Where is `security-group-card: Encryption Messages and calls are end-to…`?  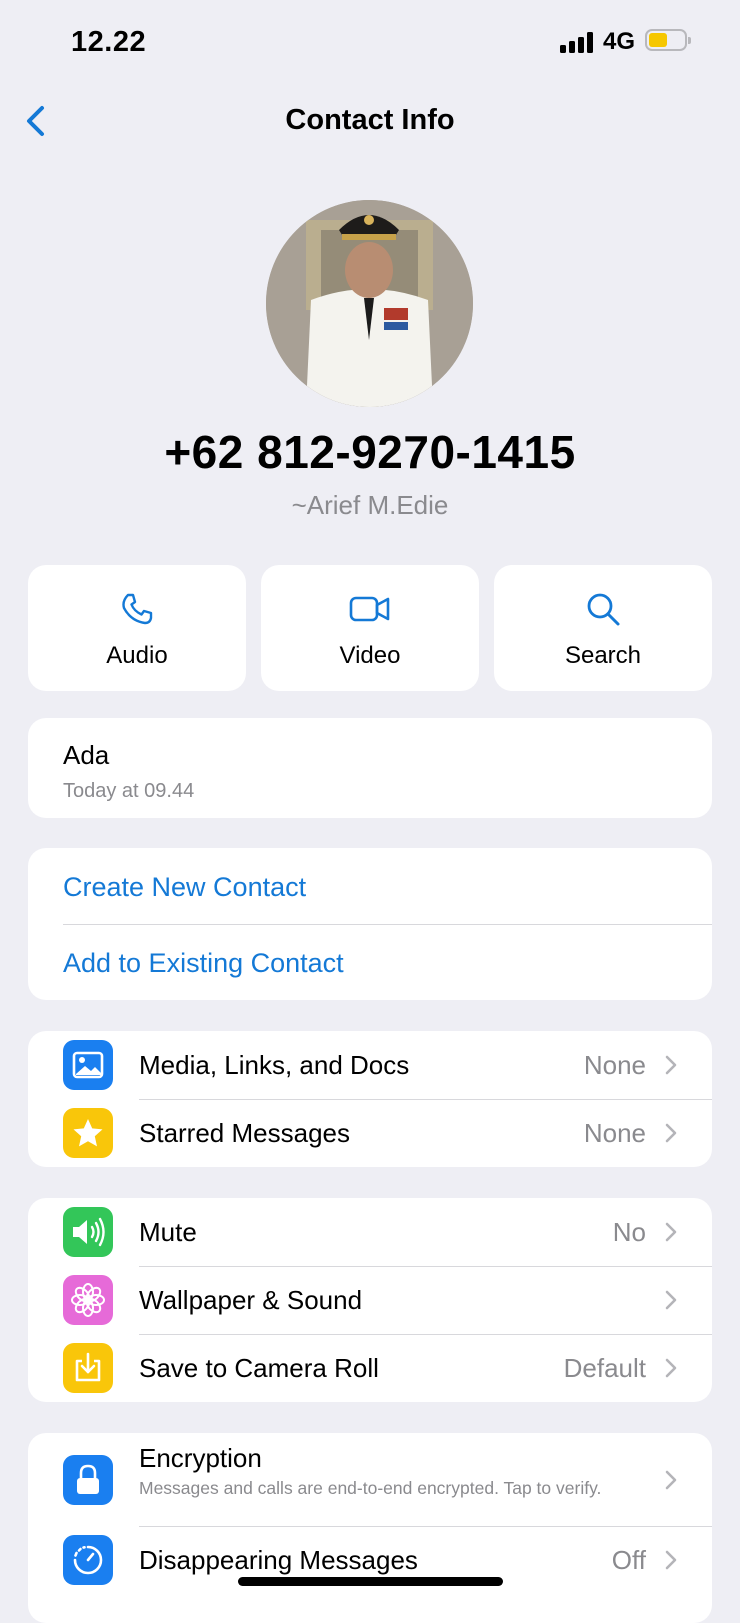
security-group-card: Encryption Messages and calls are end-to… is located at coordinates (370, 1528).